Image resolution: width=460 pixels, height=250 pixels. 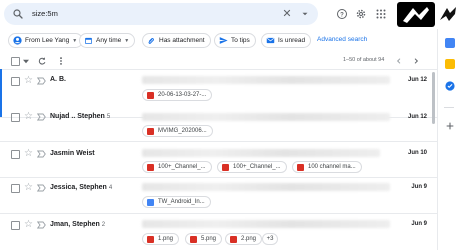 I want to click on apps-icon, so click(x=381, y=14).